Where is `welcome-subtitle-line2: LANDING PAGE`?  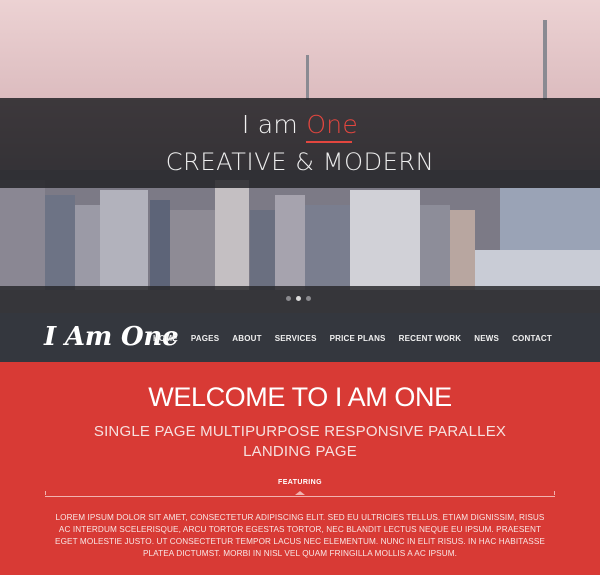 welcome-subtitle-line2: LANDING PAGE is located at coordinates (300, 451).